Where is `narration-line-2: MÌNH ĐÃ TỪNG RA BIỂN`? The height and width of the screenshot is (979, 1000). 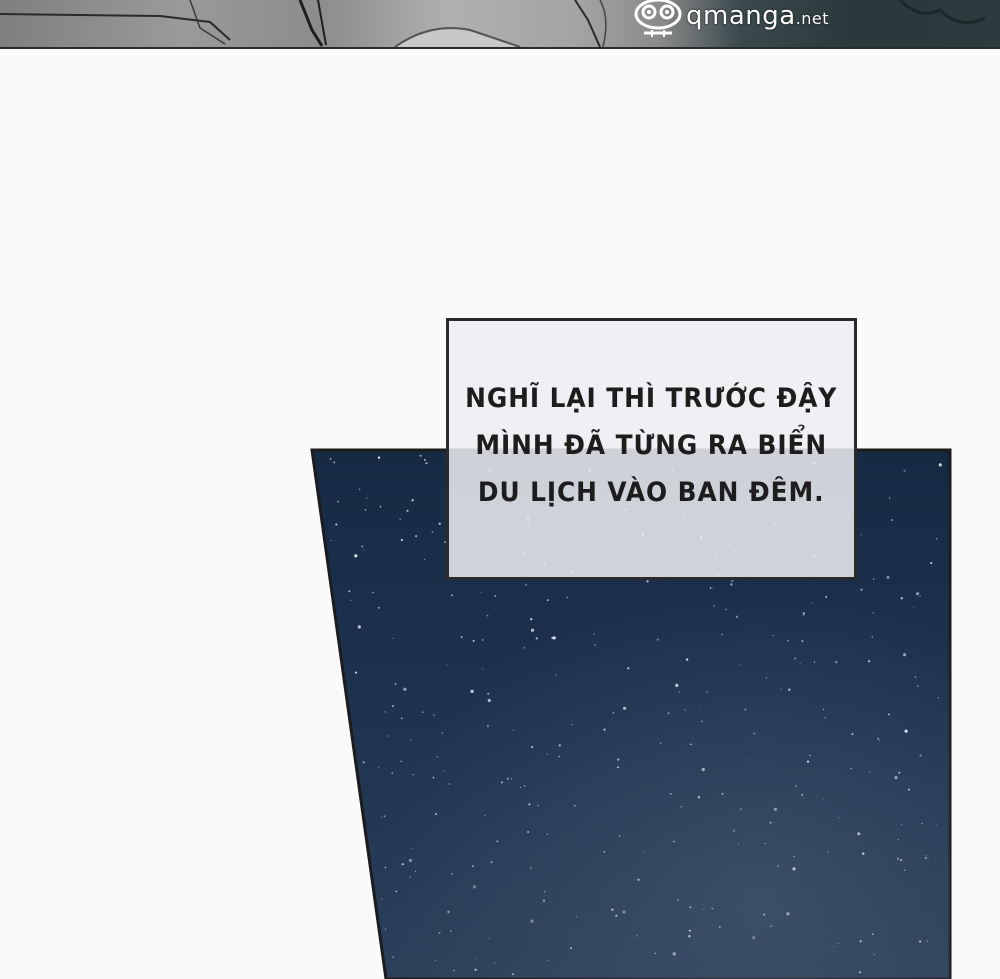 narration-line-2: MÌNH ĐÃ TỪNG RA BIỂN is located at coordinates (651, 445).